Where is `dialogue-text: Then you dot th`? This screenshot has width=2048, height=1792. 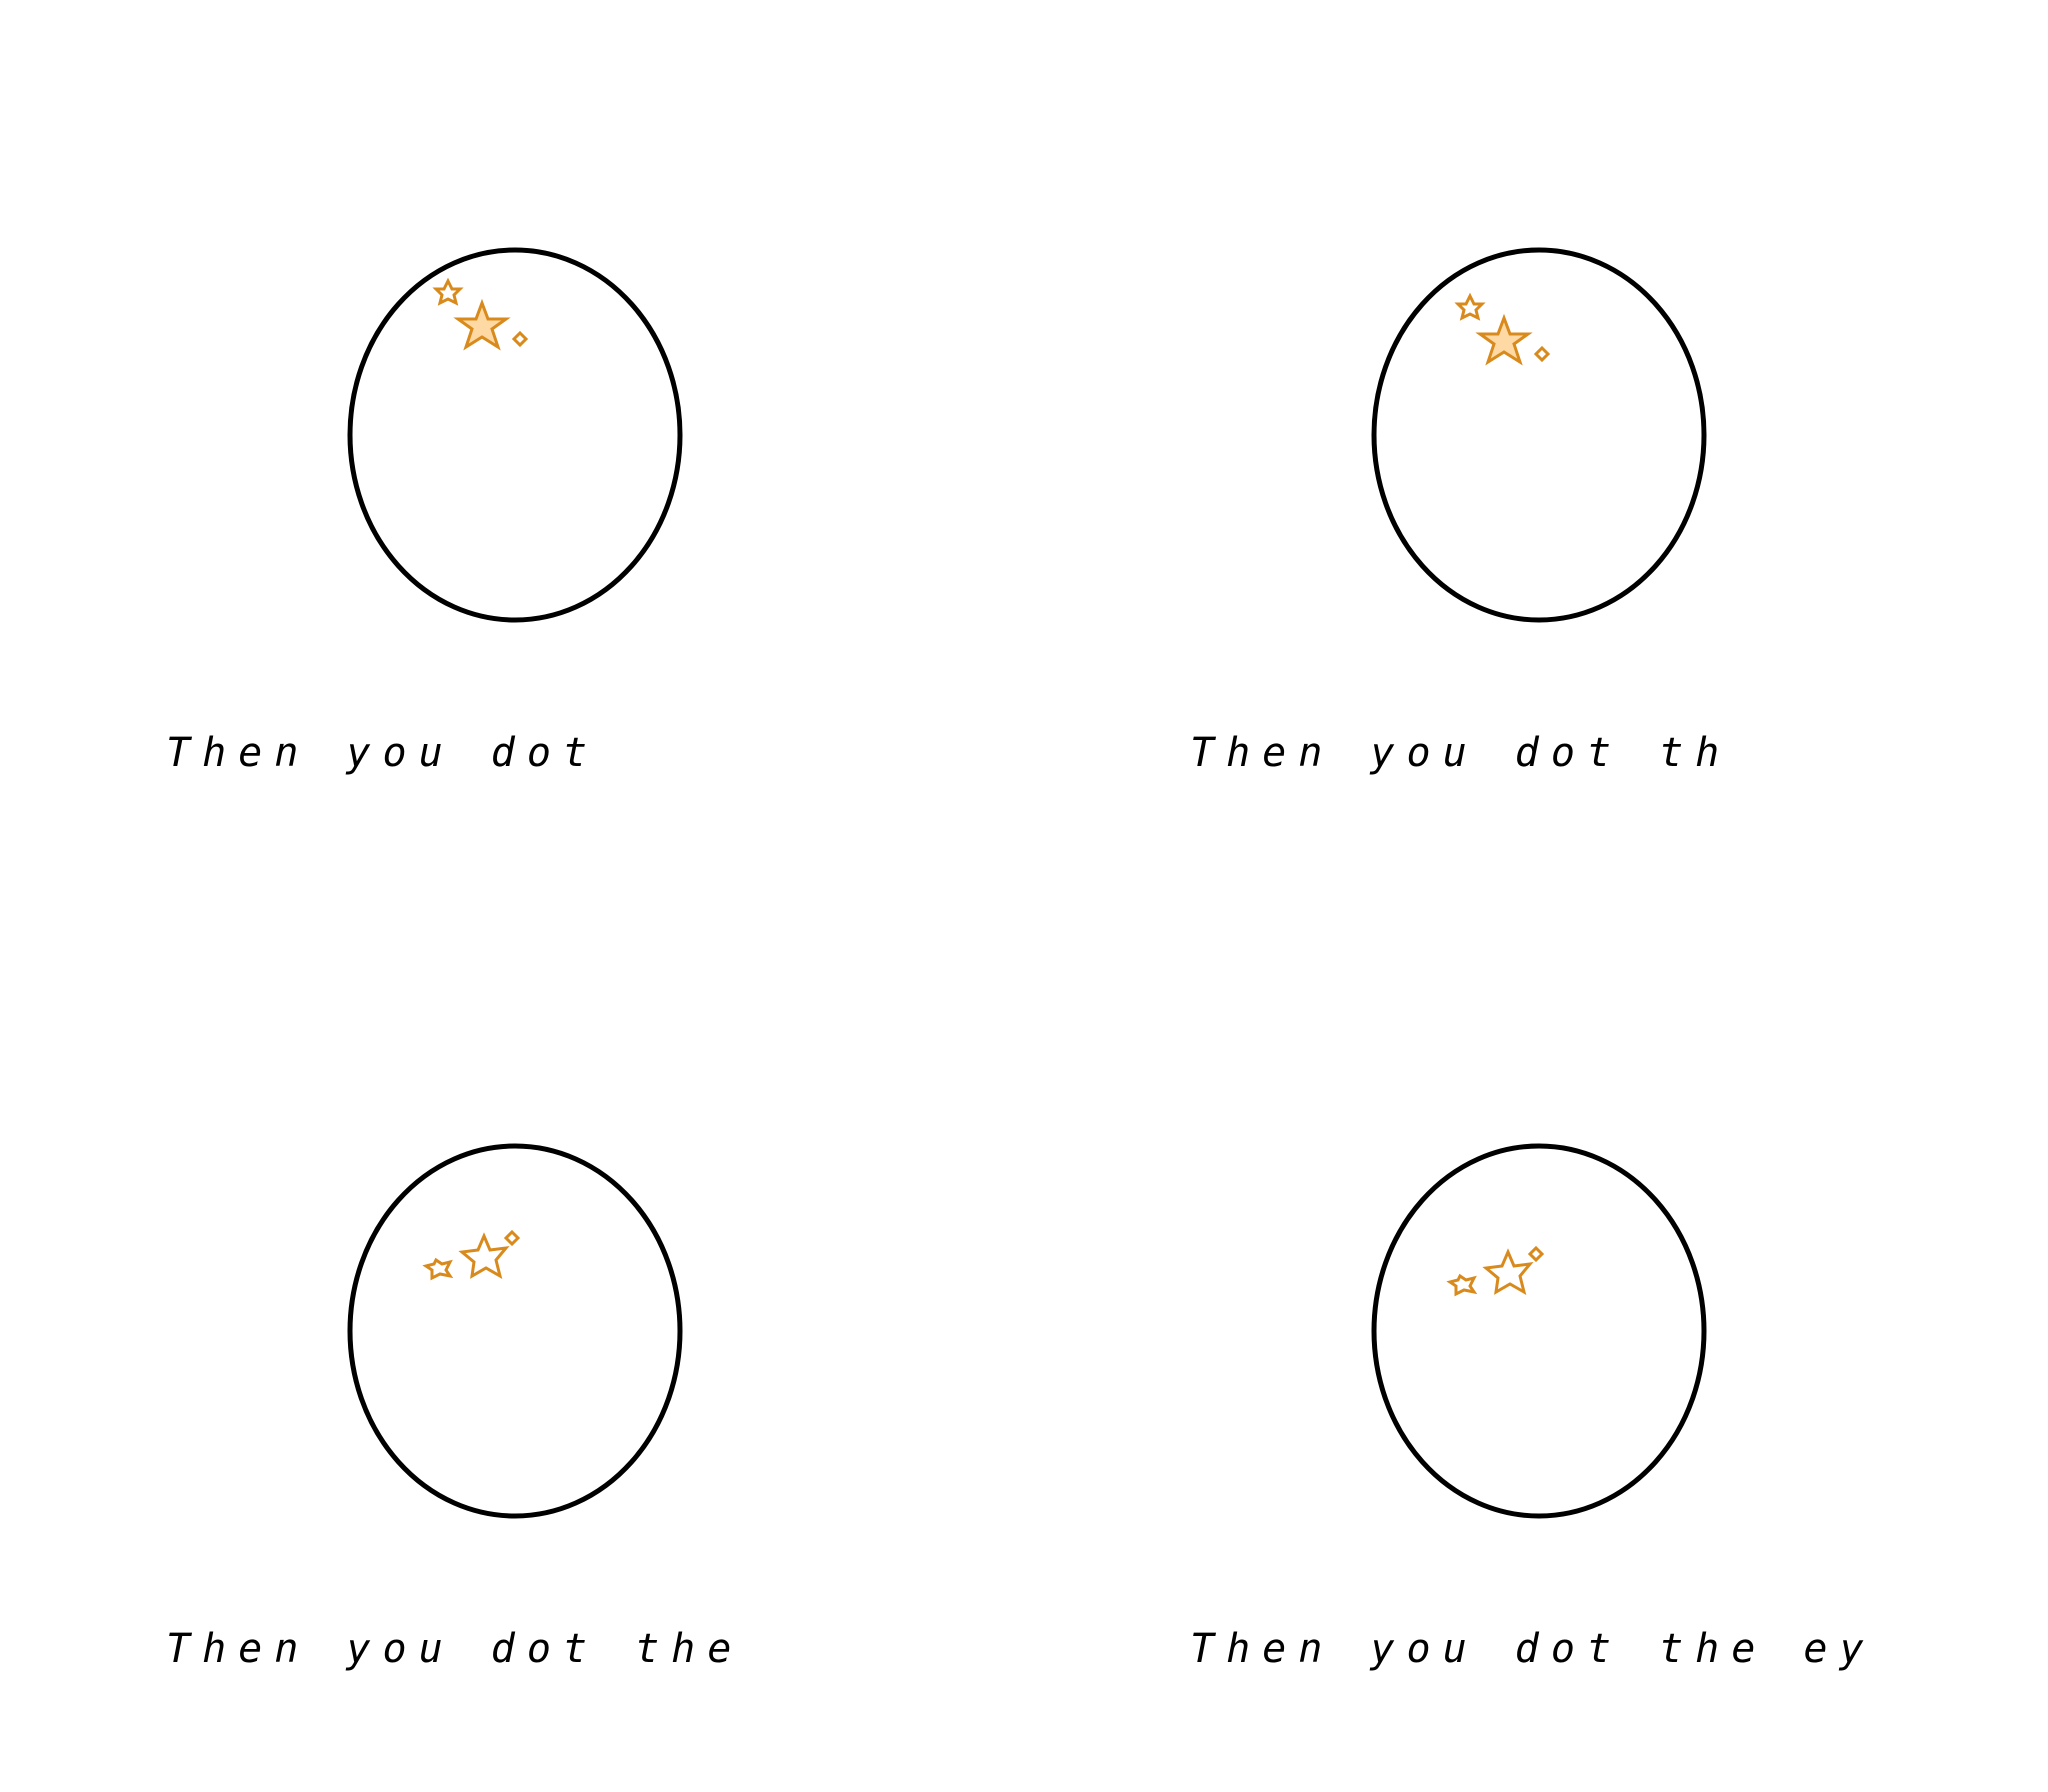 dialogue-text: Then you dot th is located at coordinates (1461, 753).